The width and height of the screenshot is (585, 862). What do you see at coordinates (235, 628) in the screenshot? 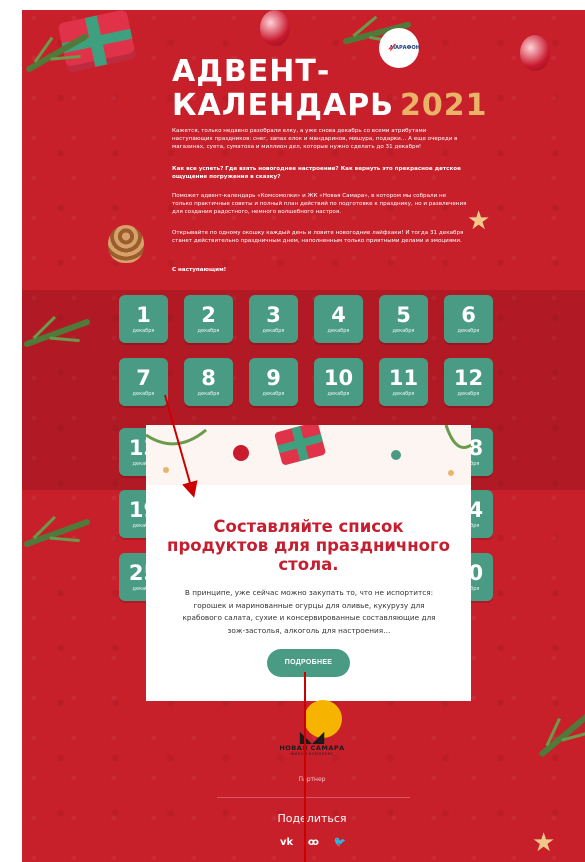
I see `annotation-arrows` at bounding box center [235, 628].